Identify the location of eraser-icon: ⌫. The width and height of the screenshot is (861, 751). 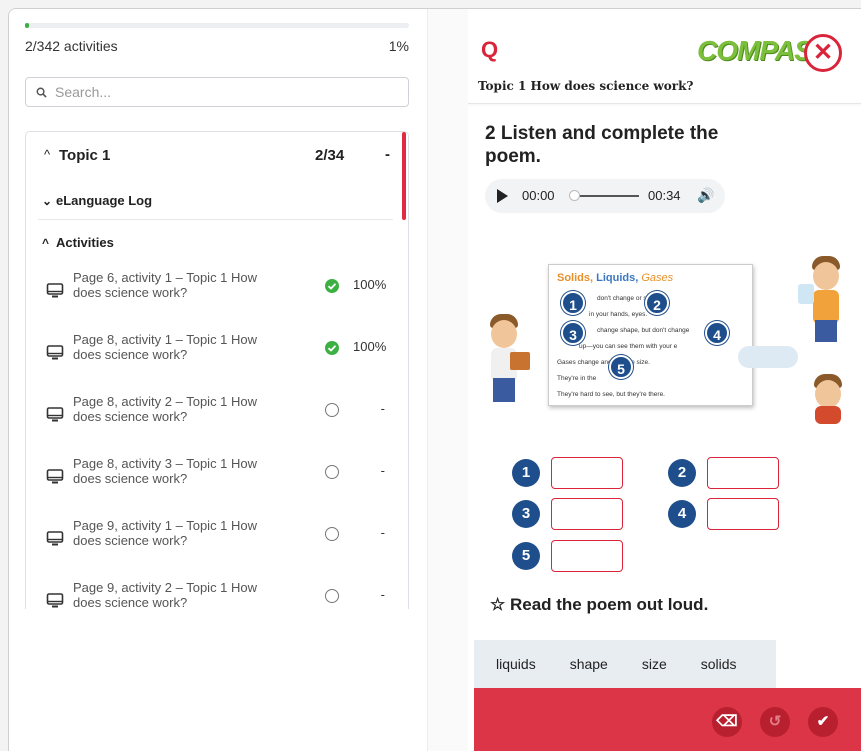
(727, 721).